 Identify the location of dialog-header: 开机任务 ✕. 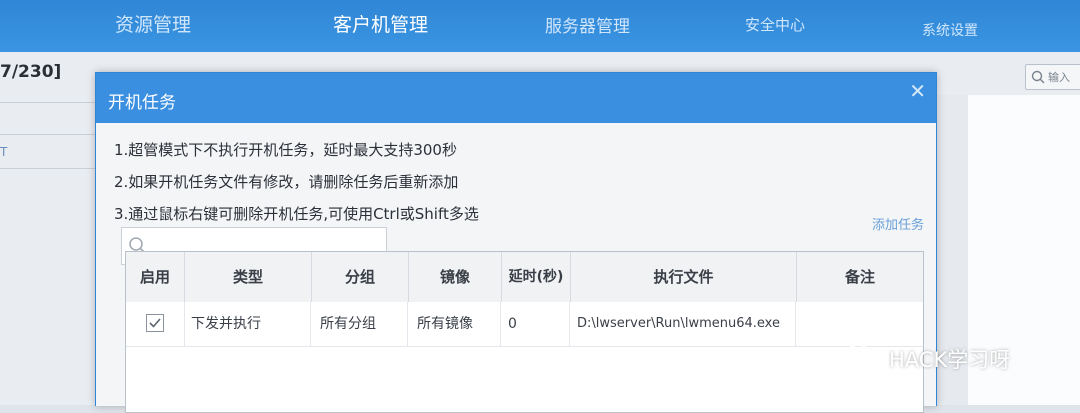
(516, 98).